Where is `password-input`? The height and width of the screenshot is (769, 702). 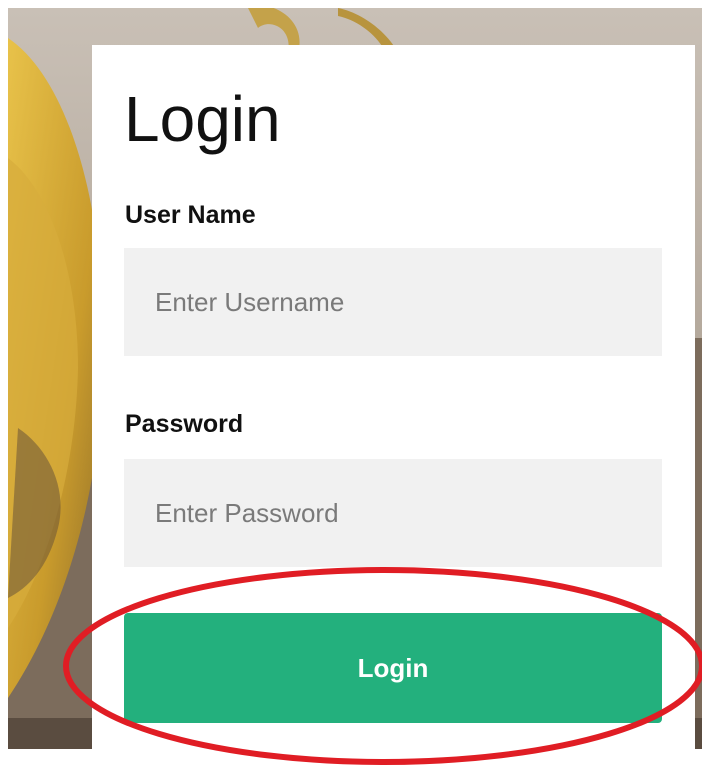 password-input is located at coordinates (393, 513).